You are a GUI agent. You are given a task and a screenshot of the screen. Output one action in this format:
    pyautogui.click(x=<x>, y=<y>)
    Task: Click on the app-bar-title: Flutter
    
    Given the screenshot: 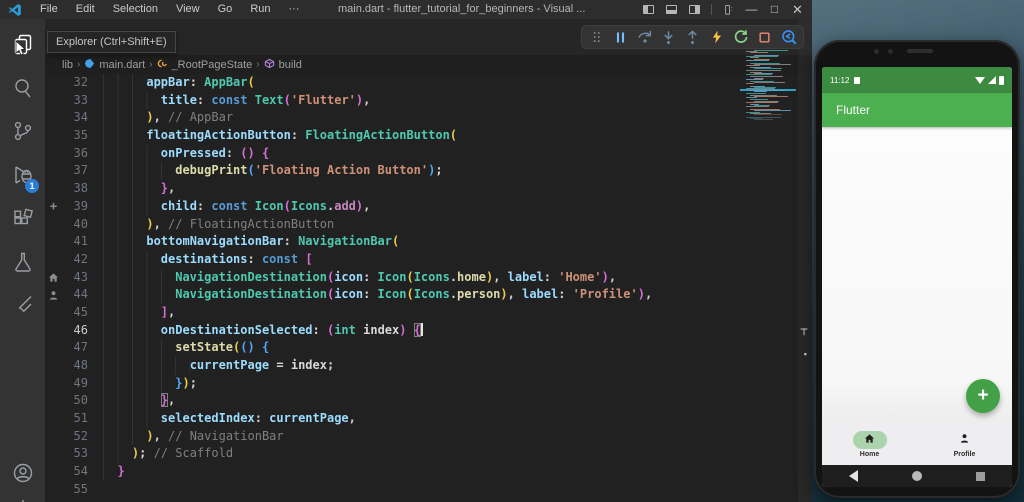 What is the action you would take?
    pyautogui.click(x=853, y=110)
    